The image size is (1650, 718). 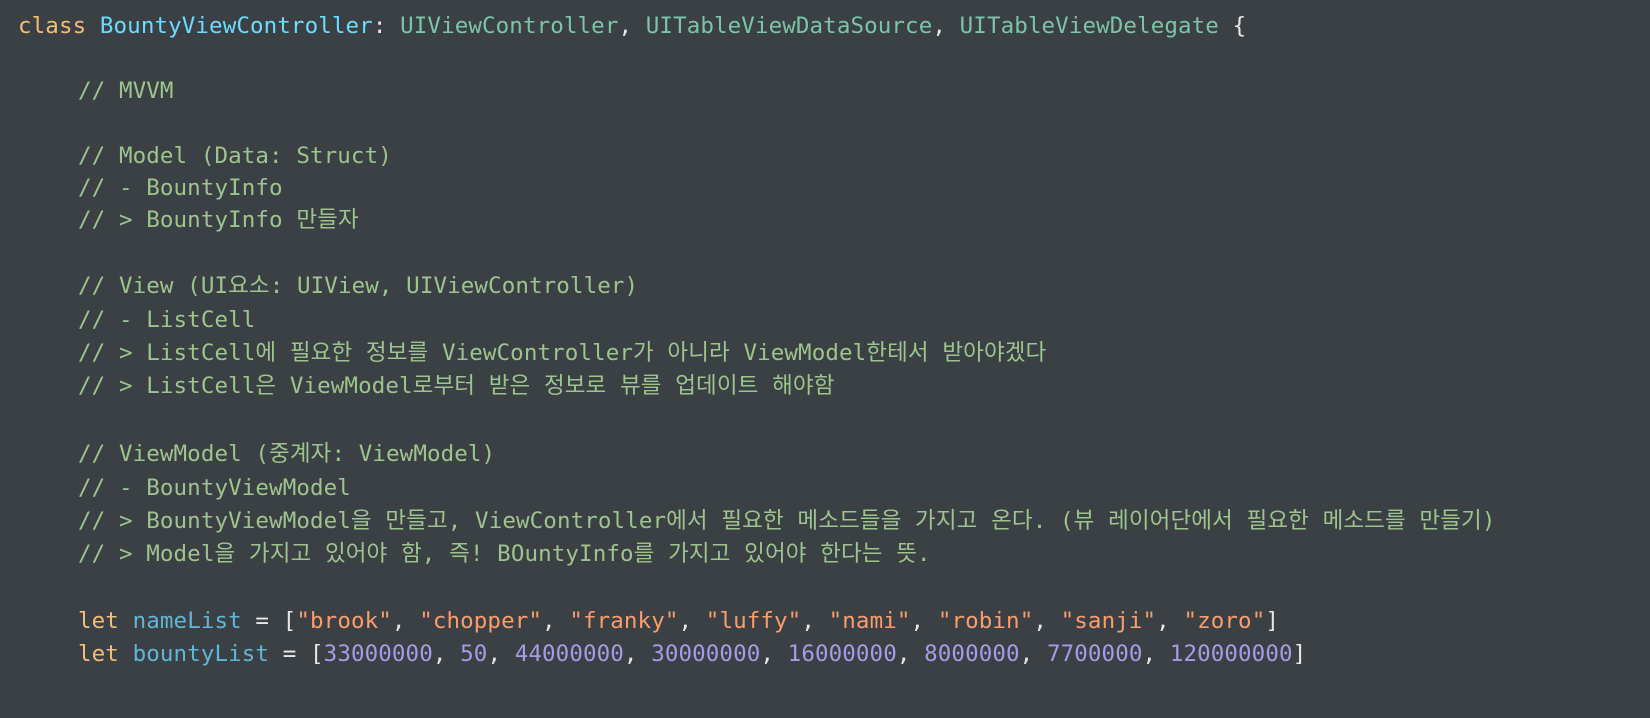 I want to click on conformance-uiviewcontroller: UIViewController, so click(x=509, y=26).